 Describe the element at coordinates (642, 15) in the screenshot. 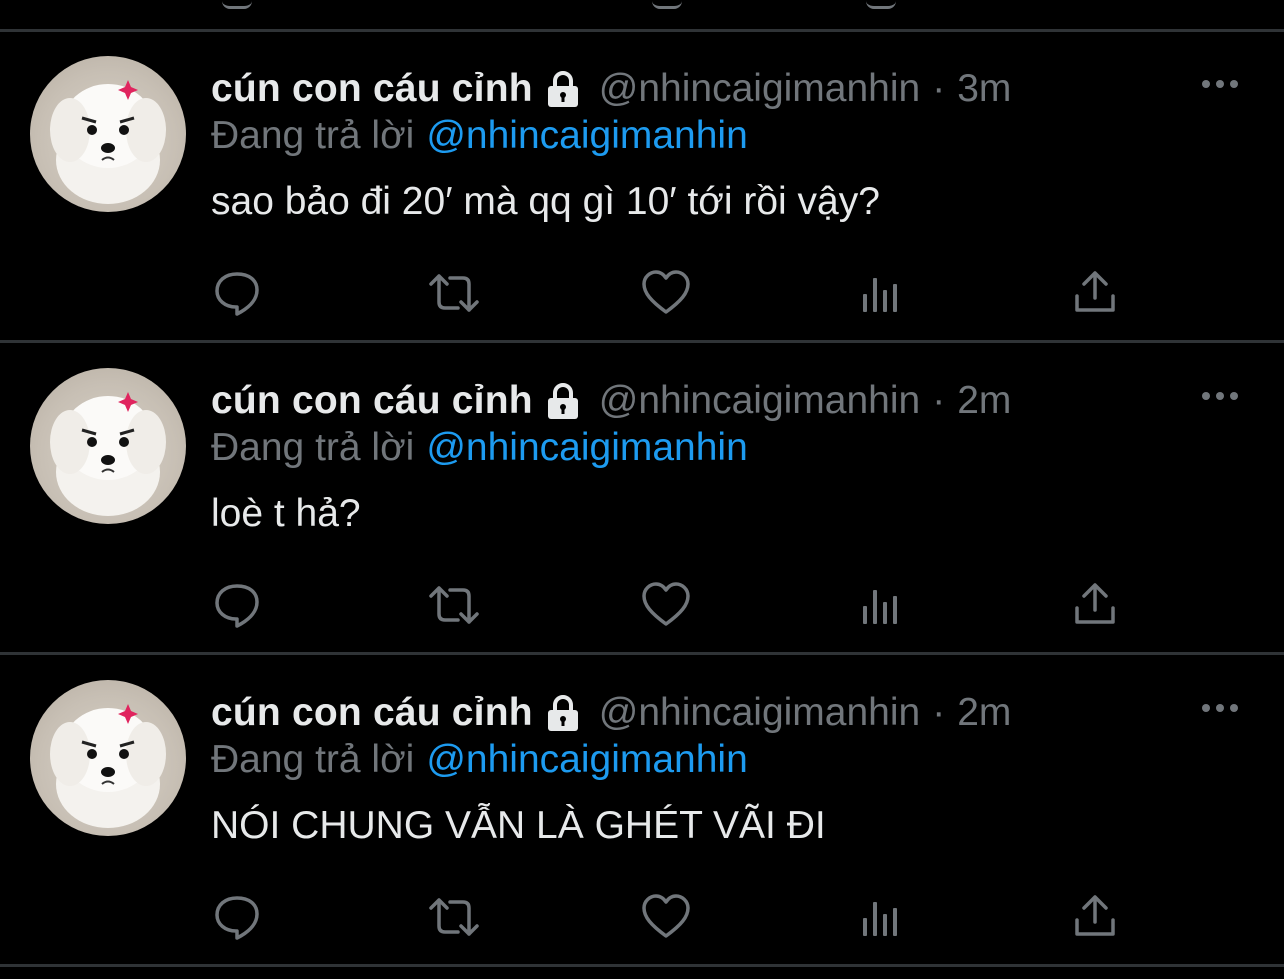

I see `previous-tweet-action-stub` at that location.